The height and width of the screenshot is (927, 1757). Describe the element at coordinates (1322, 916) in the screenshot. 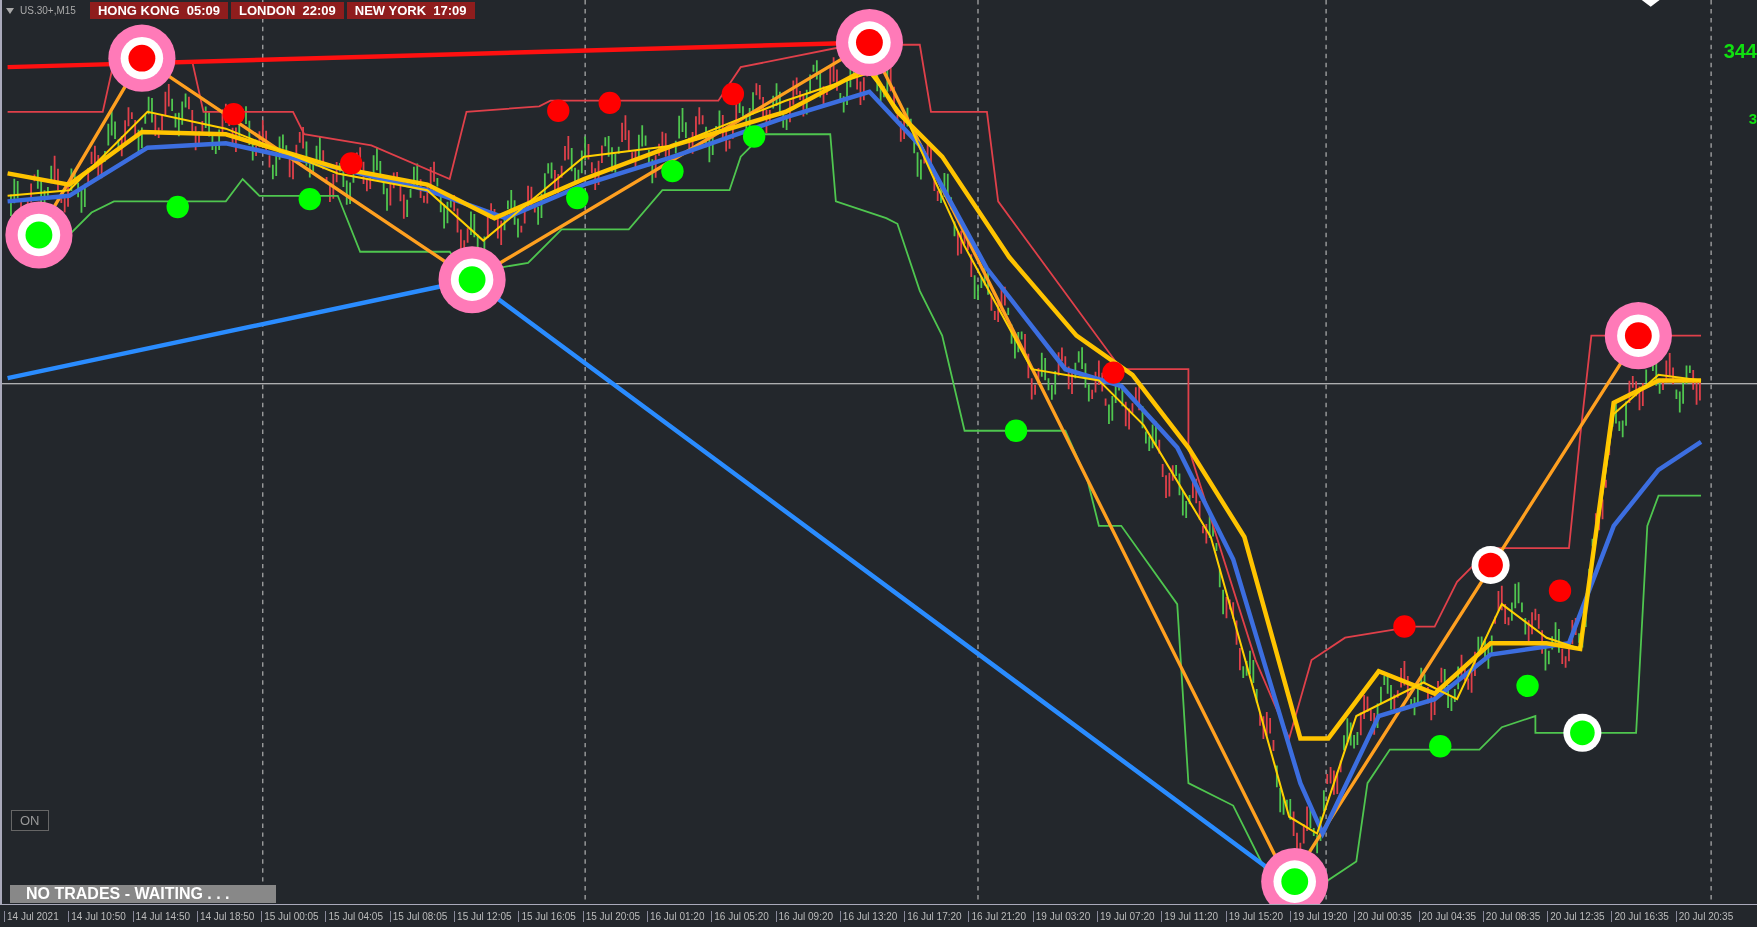

I see `time-axis-label: 19 Jul 19:20` at that location.